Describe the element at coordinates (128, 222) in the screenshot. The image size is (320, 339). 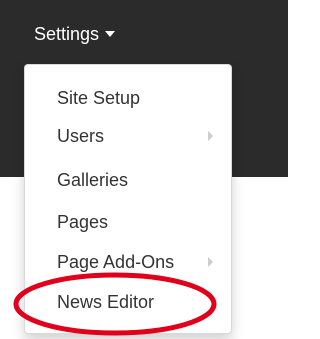
I see `menu-item-pages: Pages` at that location.